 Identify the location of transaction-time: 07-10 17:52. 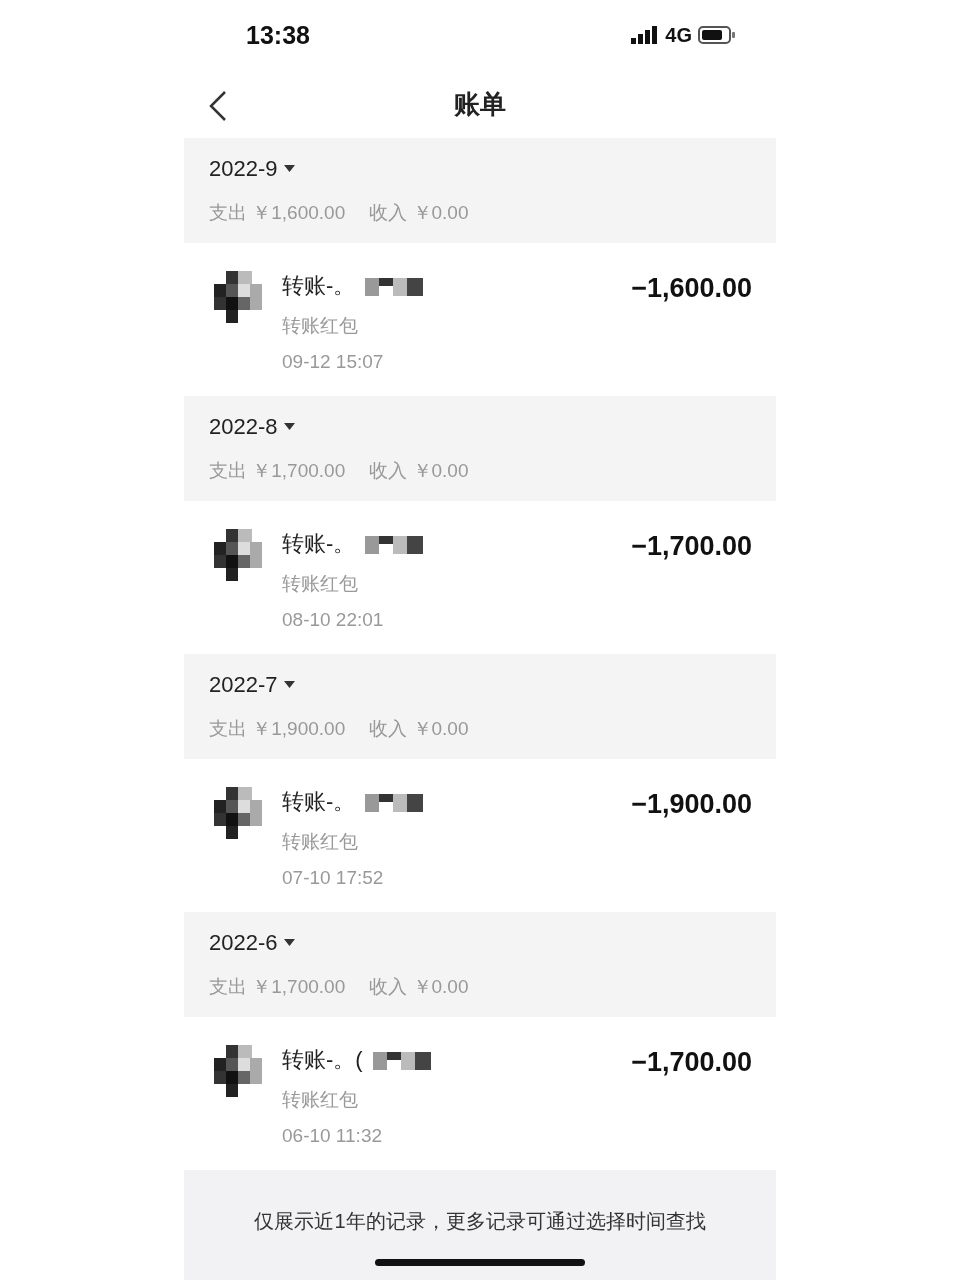
(333, 878).